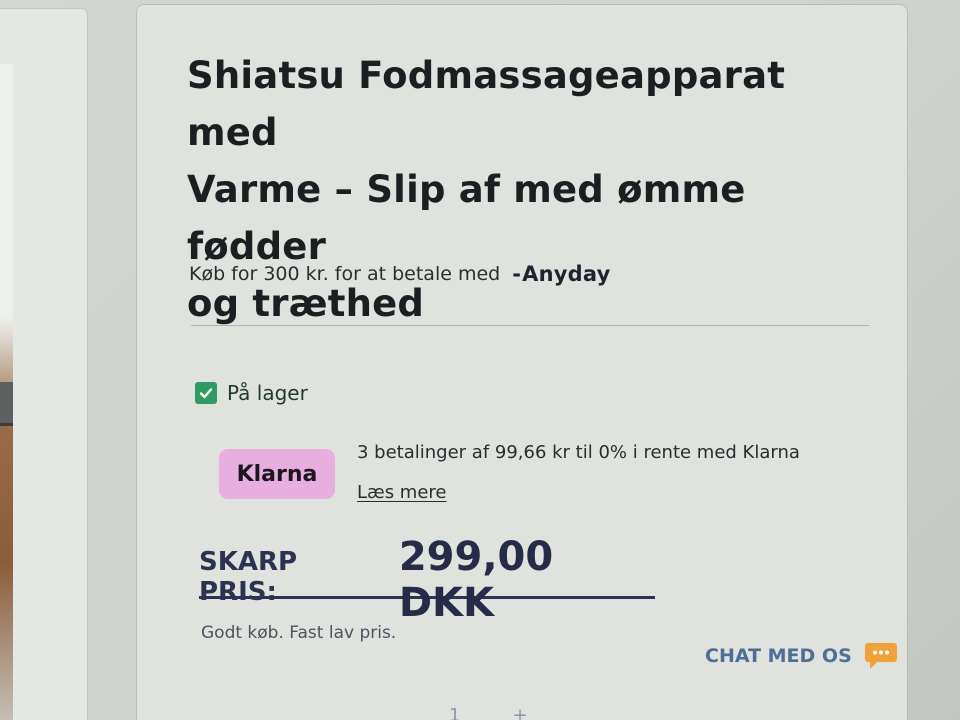 This screenshot has width=960, height=720. What do you see at coordinates (530, 325) in the screenshot?
I see `section-divider` at bounding box center [530, 325].